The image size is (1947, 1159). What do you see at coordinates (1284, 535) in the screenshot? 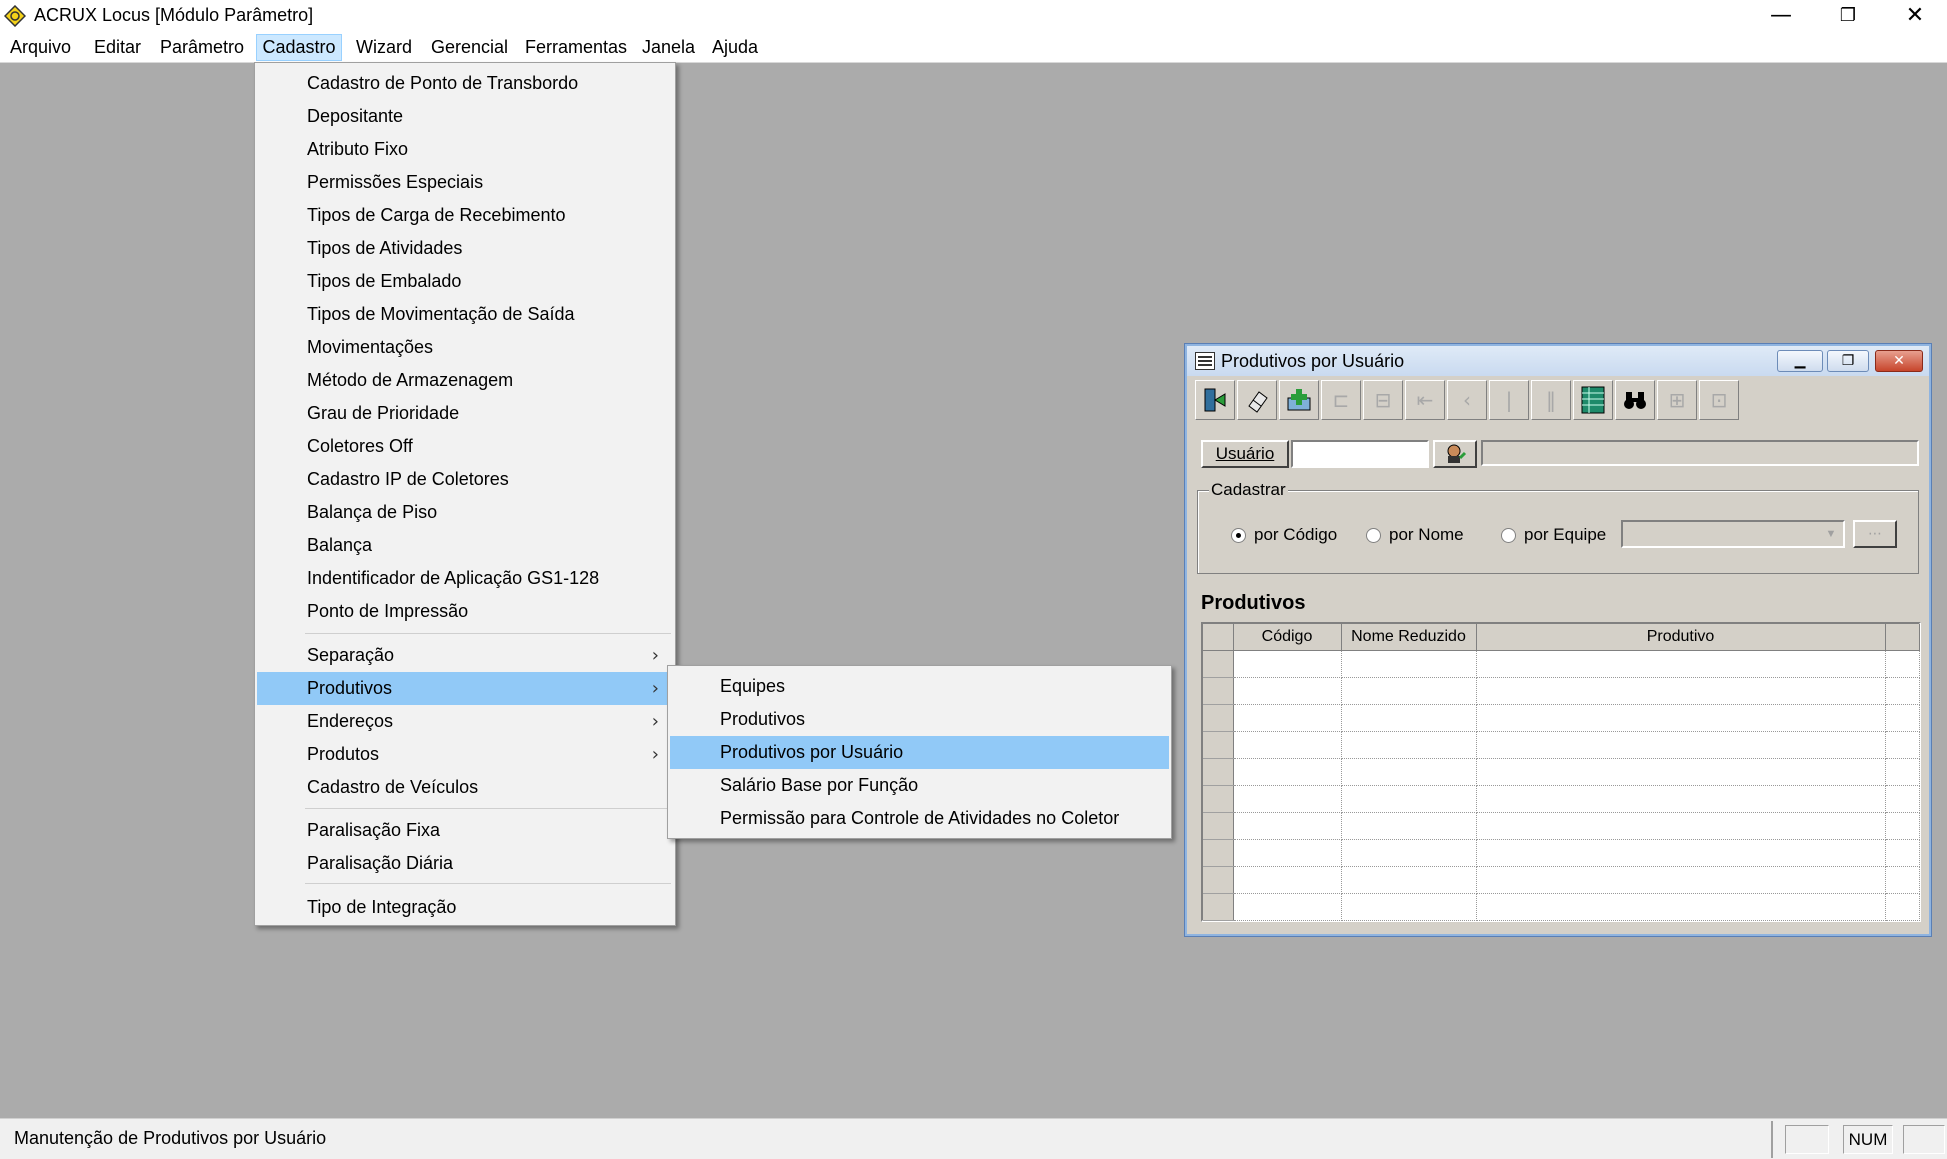
I see `radio-por-codigo: por Código` at bounding box center [1284, 535].